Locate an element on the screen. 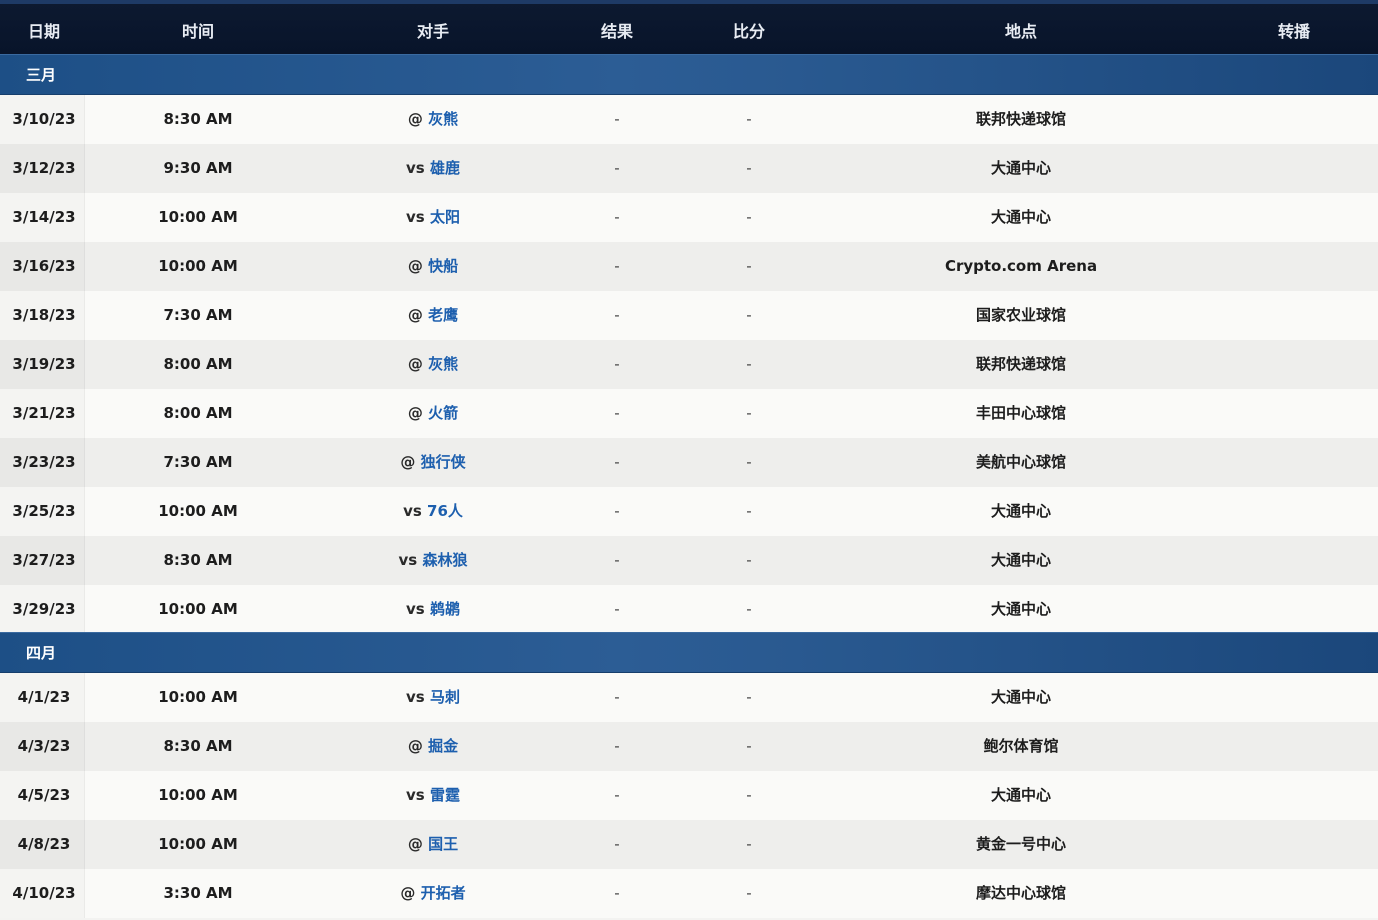 The width and height of the screenshot is (1378, 920). opponent-team-link: 开拓者 is located at coordinates (443, 893).